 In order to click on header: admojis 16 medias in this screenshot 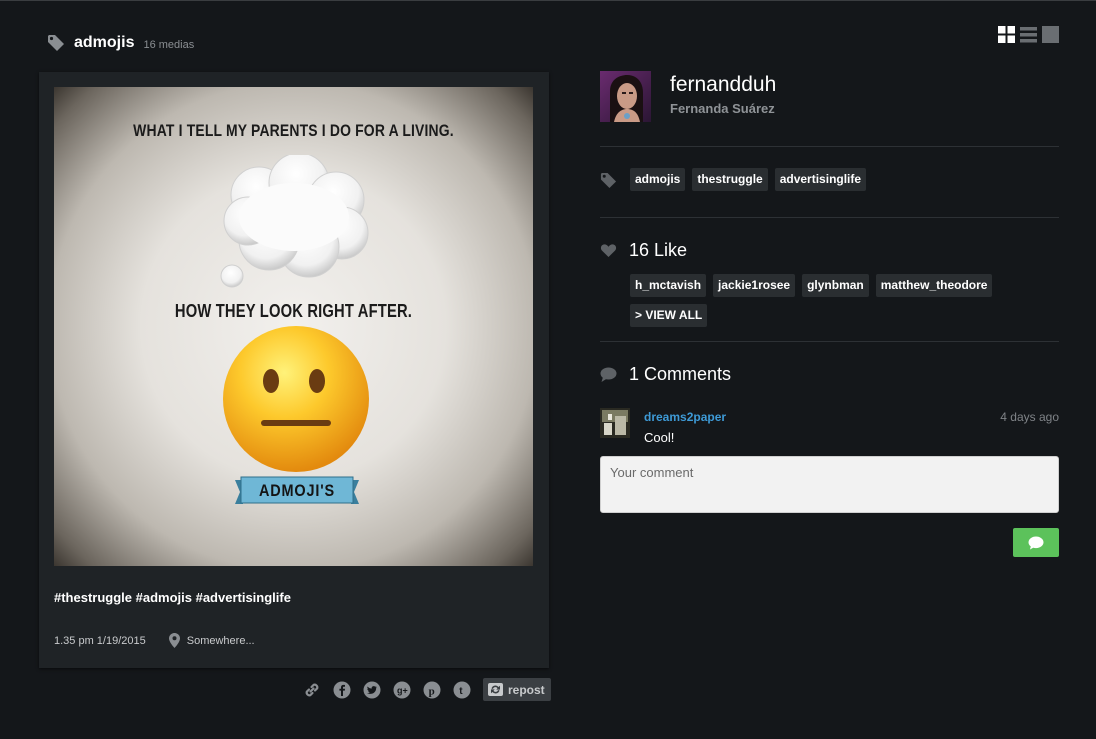, I will do `click(120, 43)`.